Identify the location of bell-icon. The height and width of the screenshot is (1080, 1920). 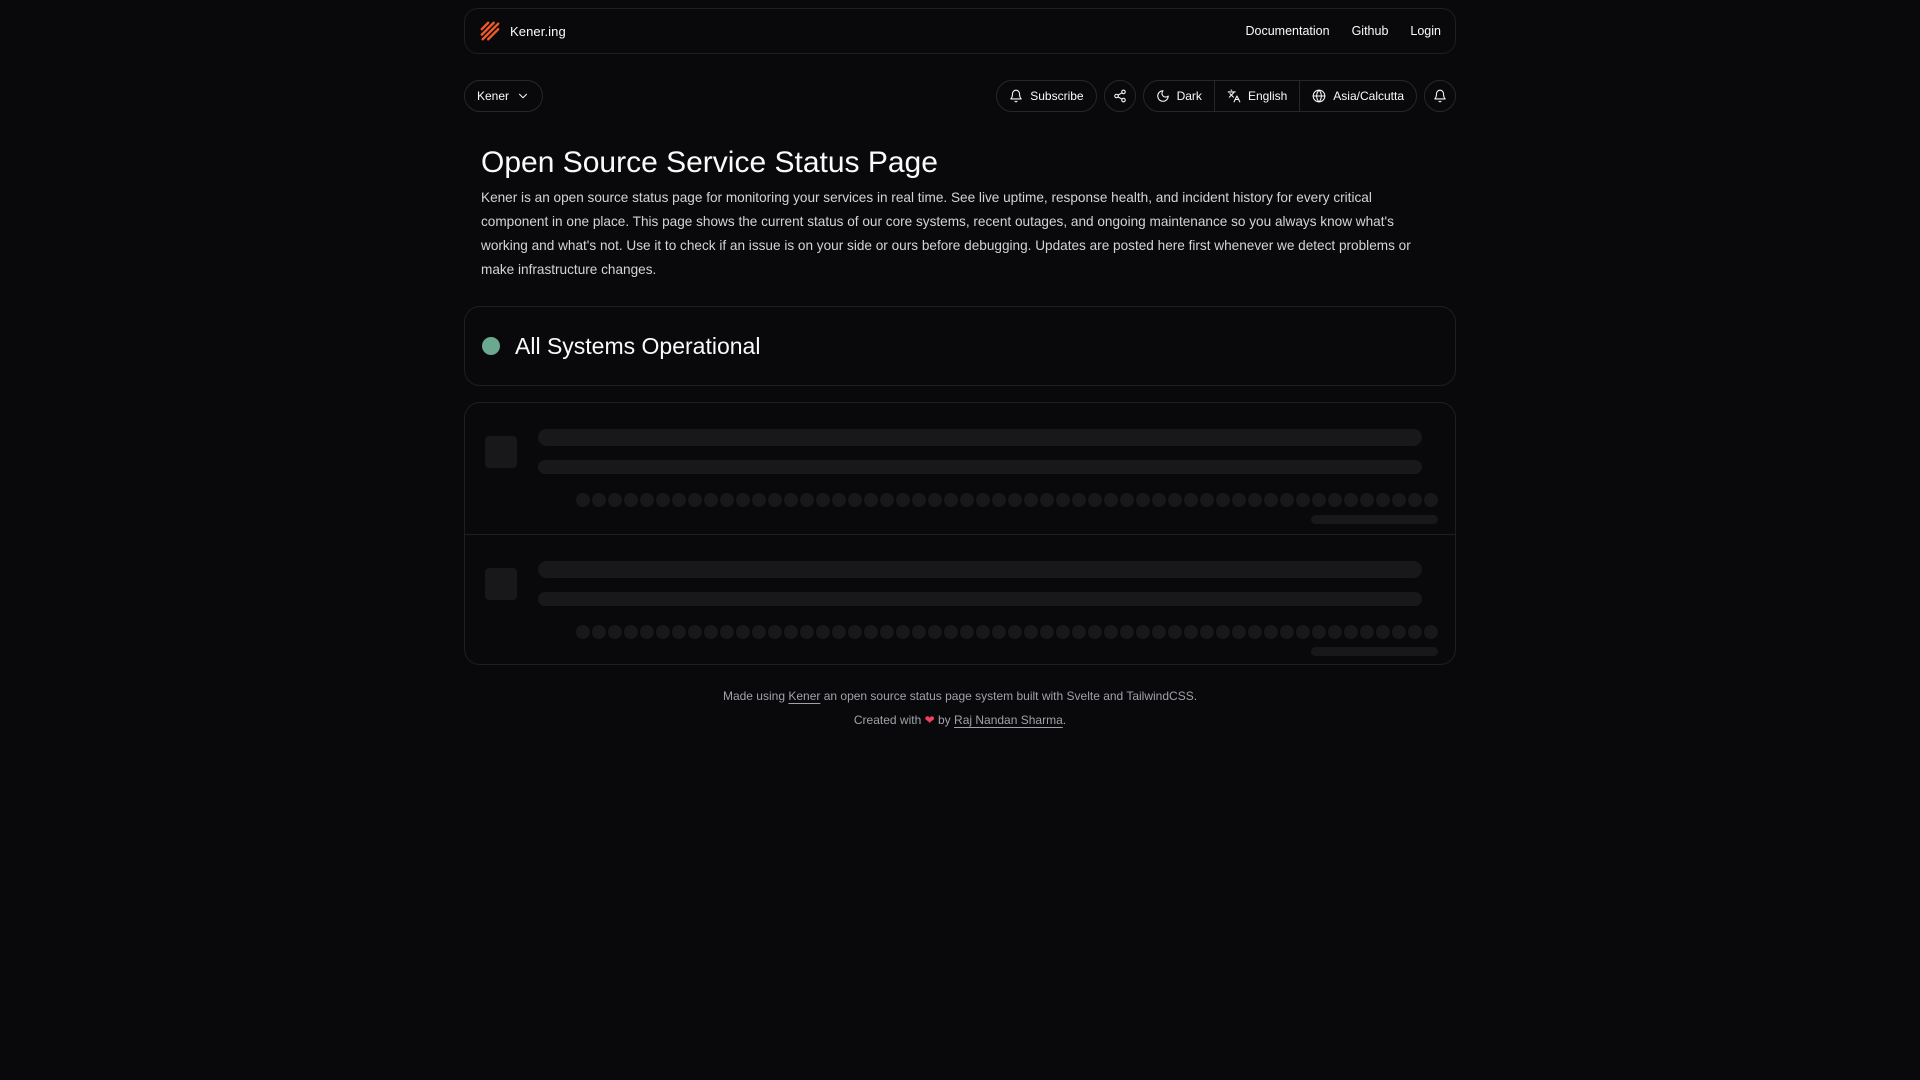
(1440, 96).